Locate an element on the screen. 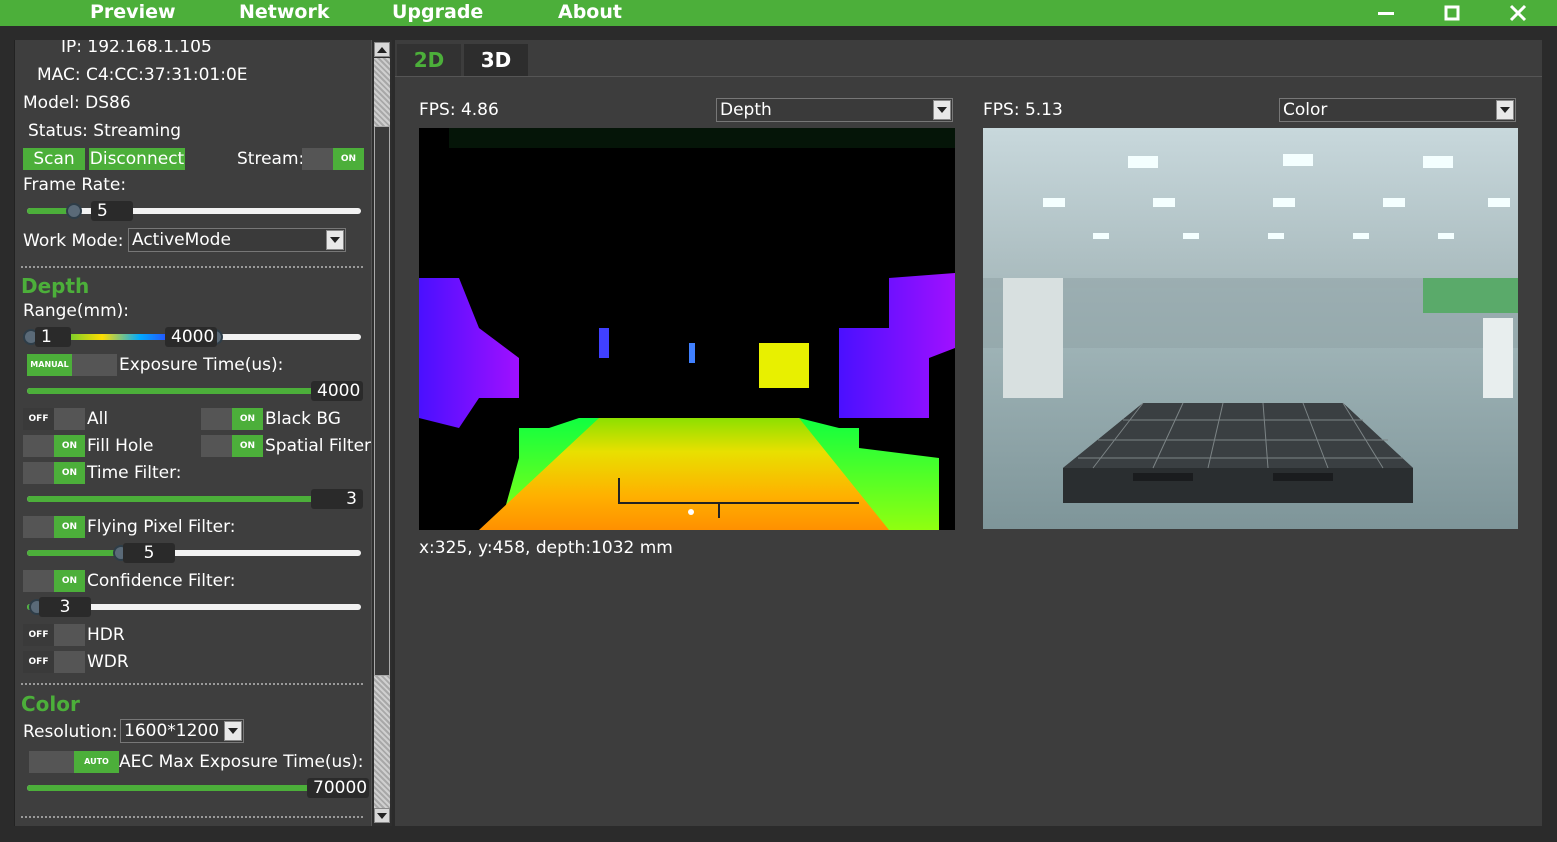 The width and height of the screenshot is (1557, 842). stream-toggle: ON is located at coordinates (333, 159).